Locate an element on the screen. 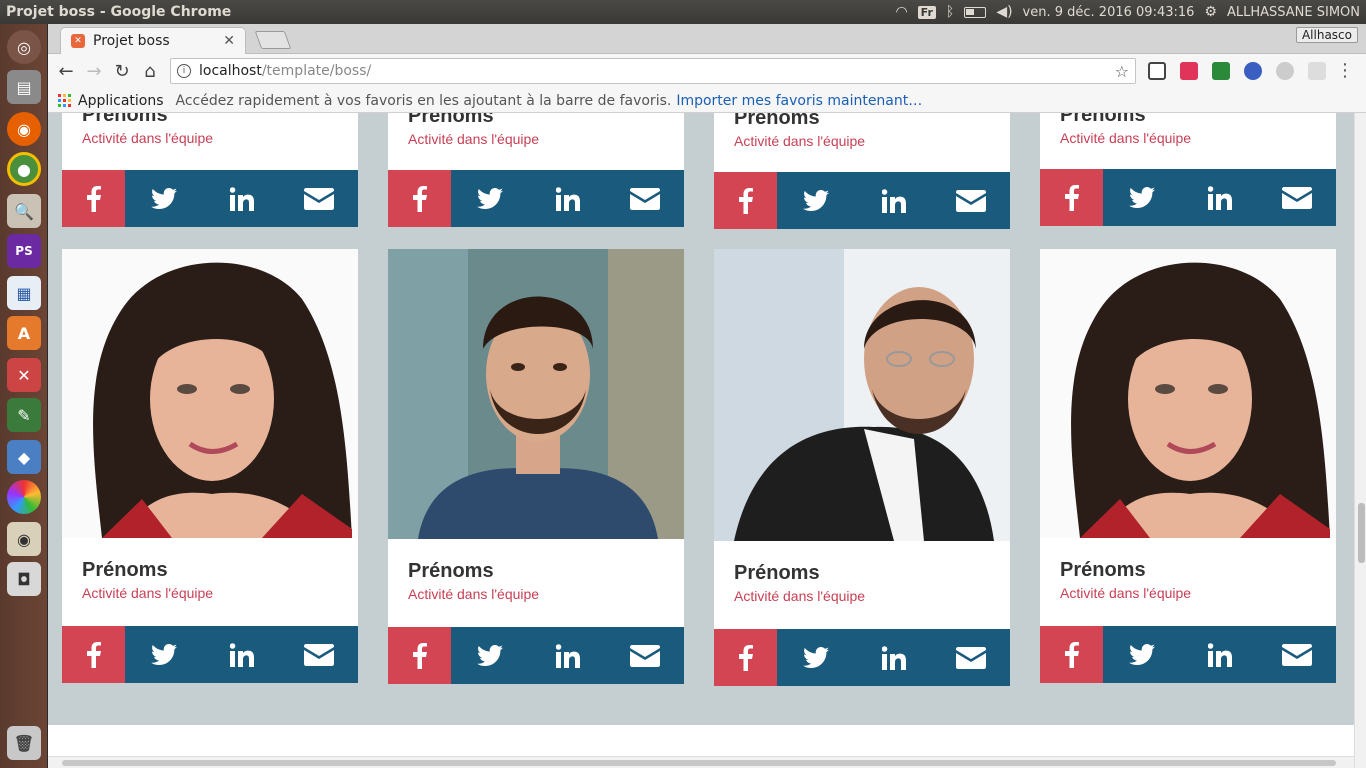  tab-projet-boss: ✕ Projet boss ✕ is located at coordinates (153, 40).